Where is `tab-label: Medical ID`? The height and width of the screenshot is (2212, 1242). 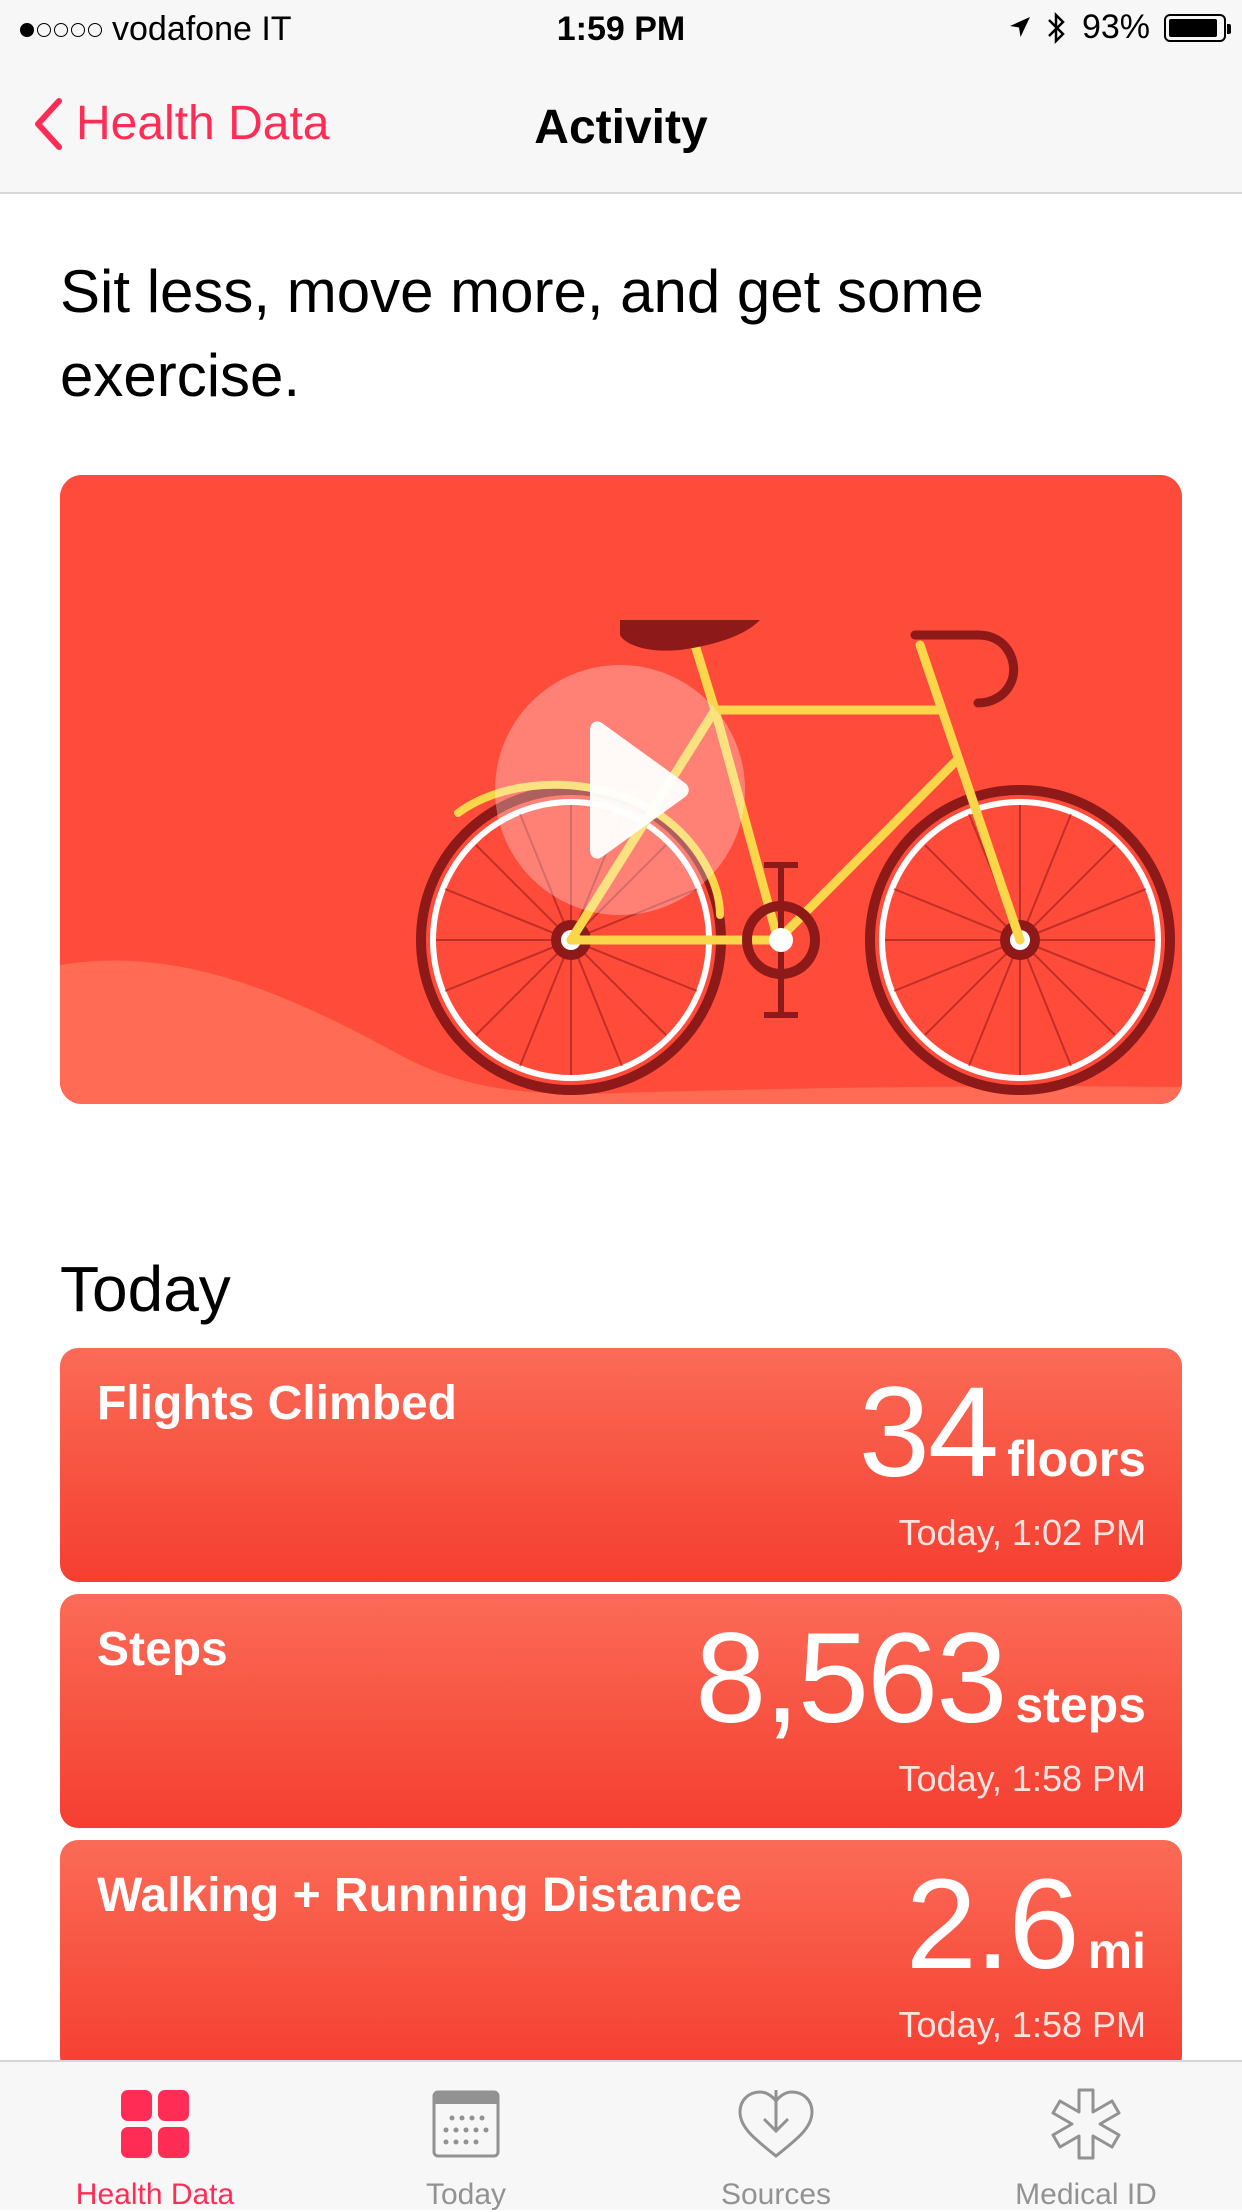 tab-label: Medical ID is located at coordinates (1086, 2194).